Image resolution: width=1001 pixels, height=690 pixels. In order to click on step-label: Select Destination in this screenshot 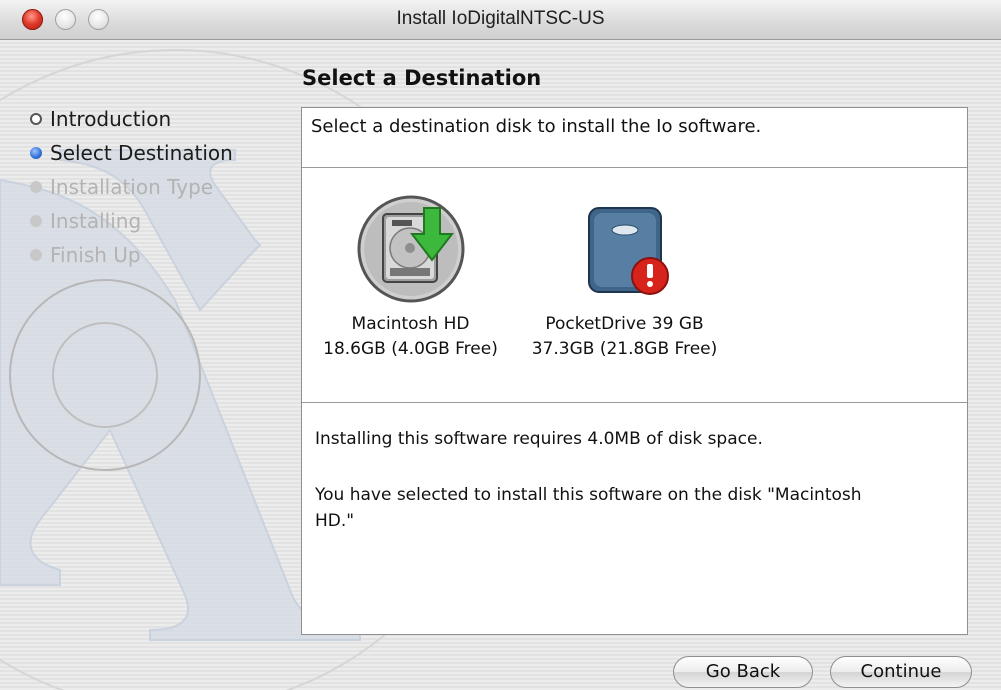, I will do `click(141, 153)`.